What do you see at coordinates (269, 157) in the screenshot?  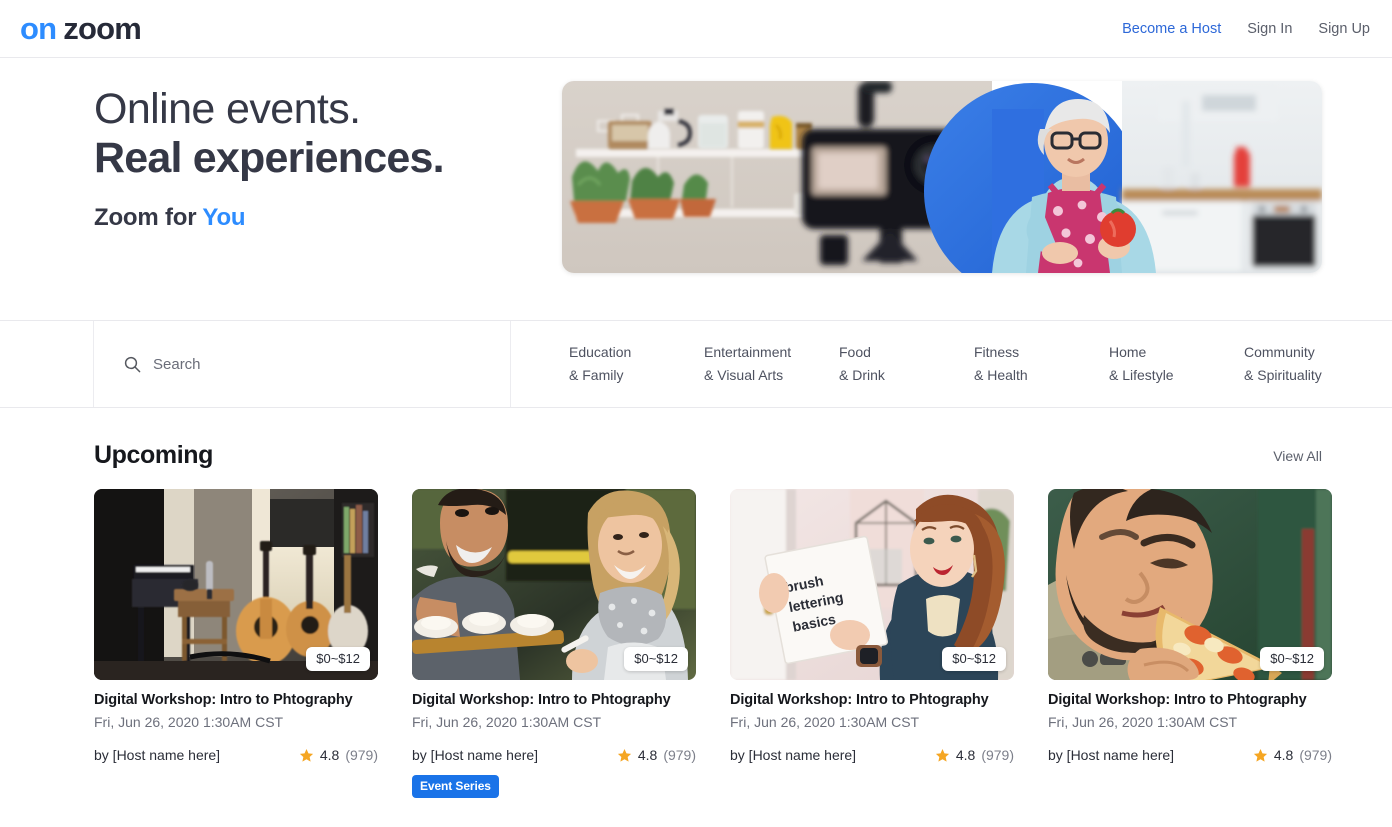 I see `hero-headline-line2: Real experiences.` at bounding box center [269, 157].